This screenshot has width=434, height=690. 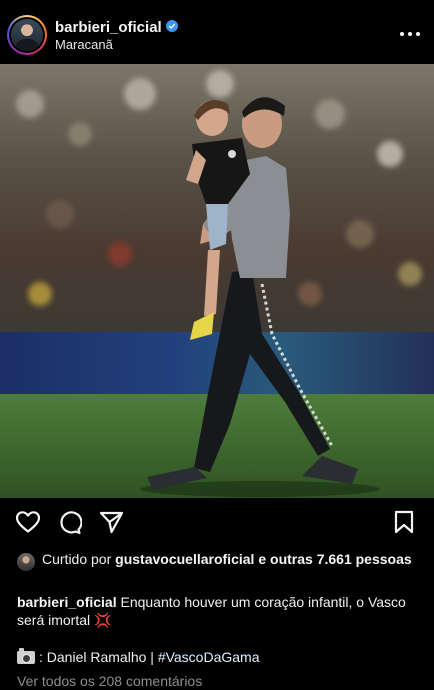 I want to click on liked-by-connector: e, so click(x=262, y=559).